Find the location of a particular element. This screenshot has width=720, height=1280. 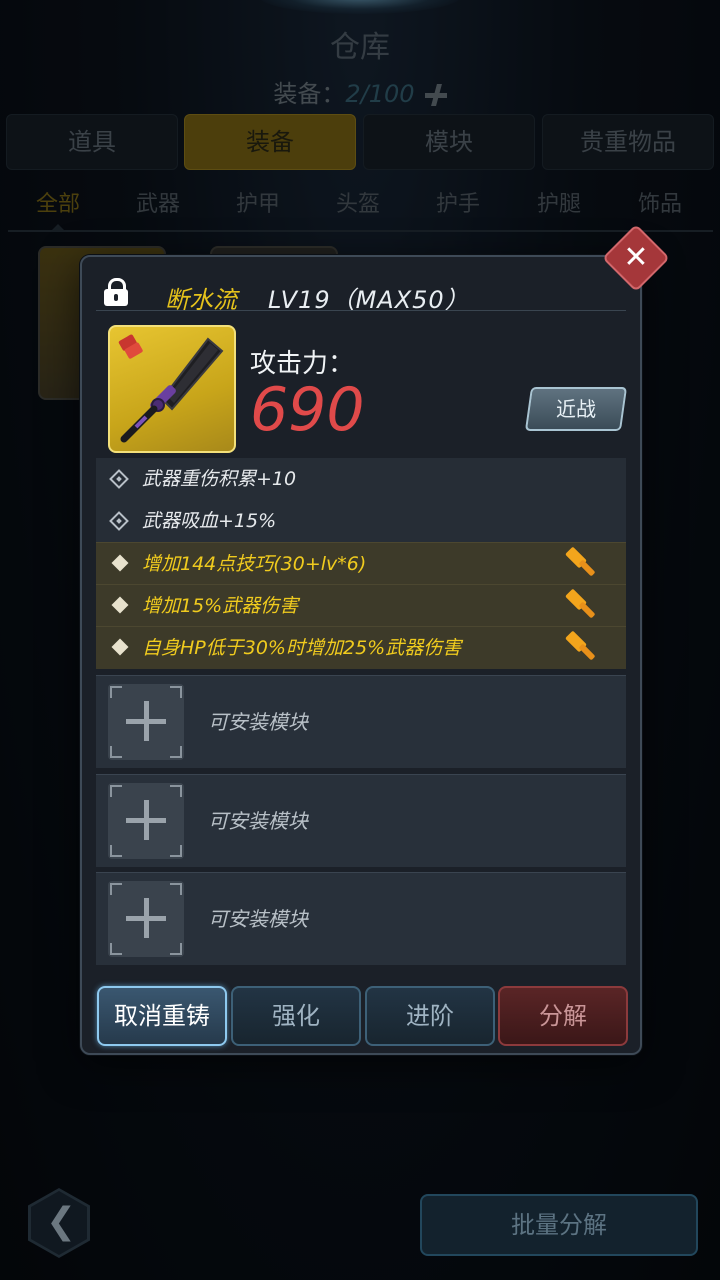

greatsword-icon is located at coordinates (171, 388).